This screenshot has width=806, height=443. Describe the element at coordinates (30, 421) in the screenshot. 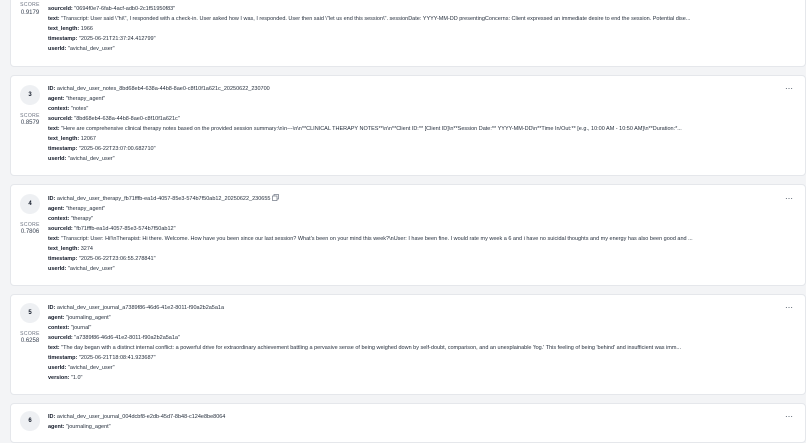

I see `rank-badge: 6` at that location.